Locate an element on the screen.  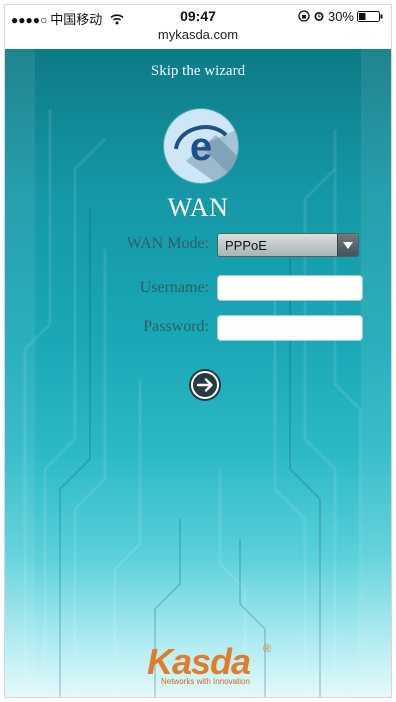
address-bar: mykasda.com is located at coordinates (198, 37).